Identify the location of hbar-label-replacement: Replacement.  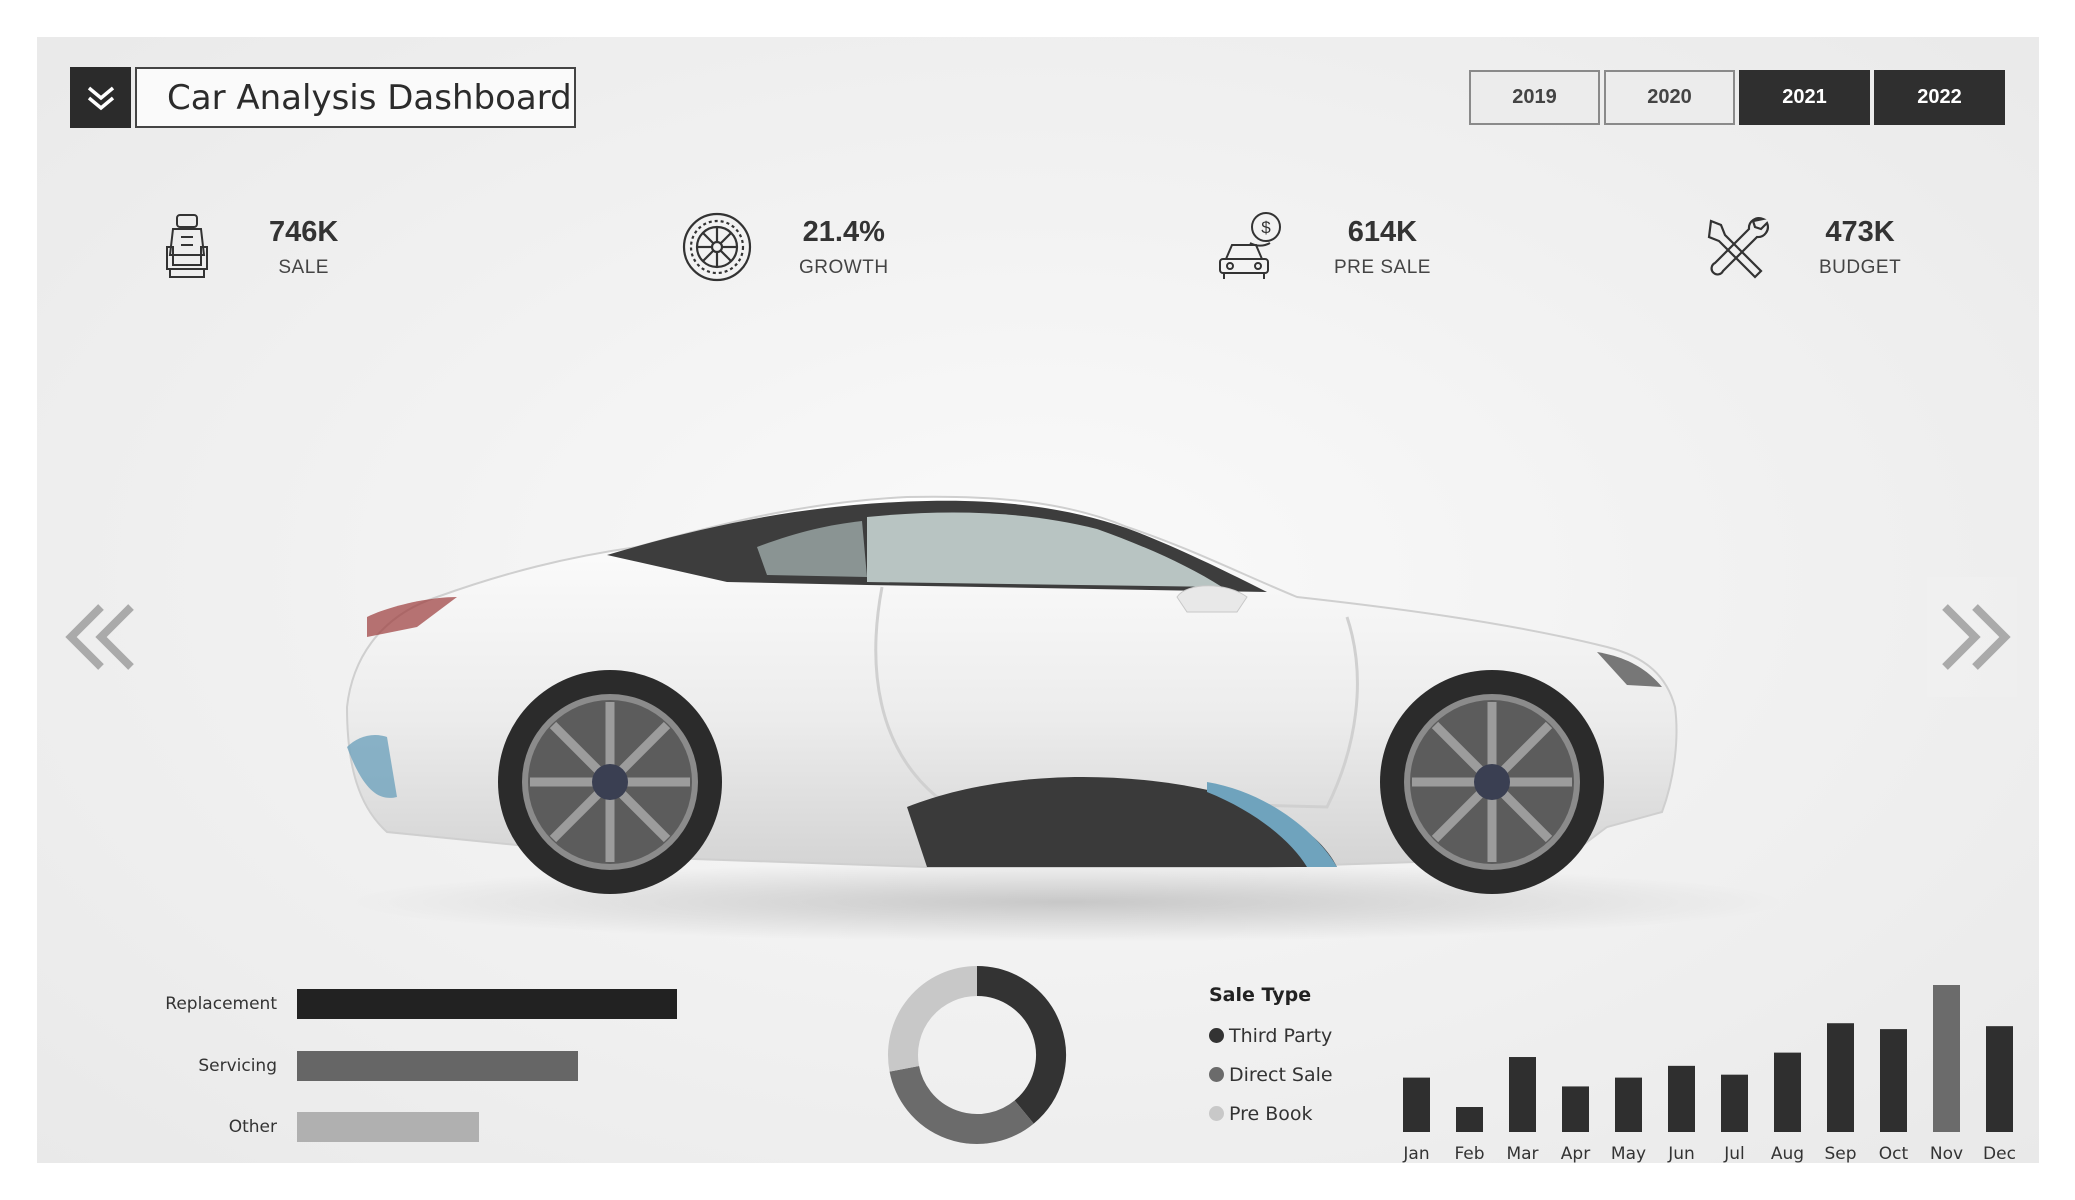
(221, 1004).